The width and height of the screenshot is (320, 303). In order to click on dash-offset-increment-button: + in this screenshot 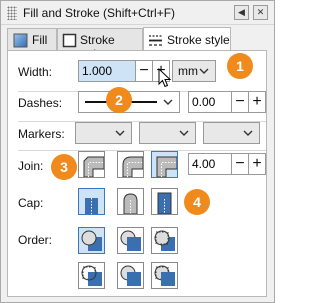, I will do `click(257, 102)`.